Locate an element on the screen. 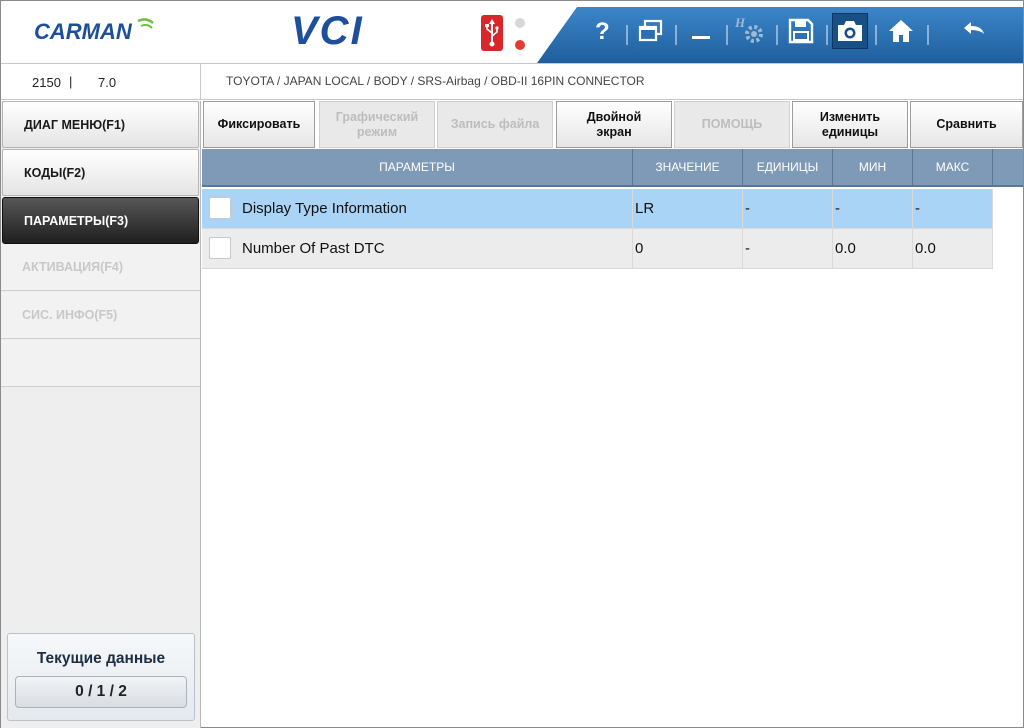 This screenshot has height=728, width=1024. carman-logo: CARMAN is located at coordinates (94, 31).